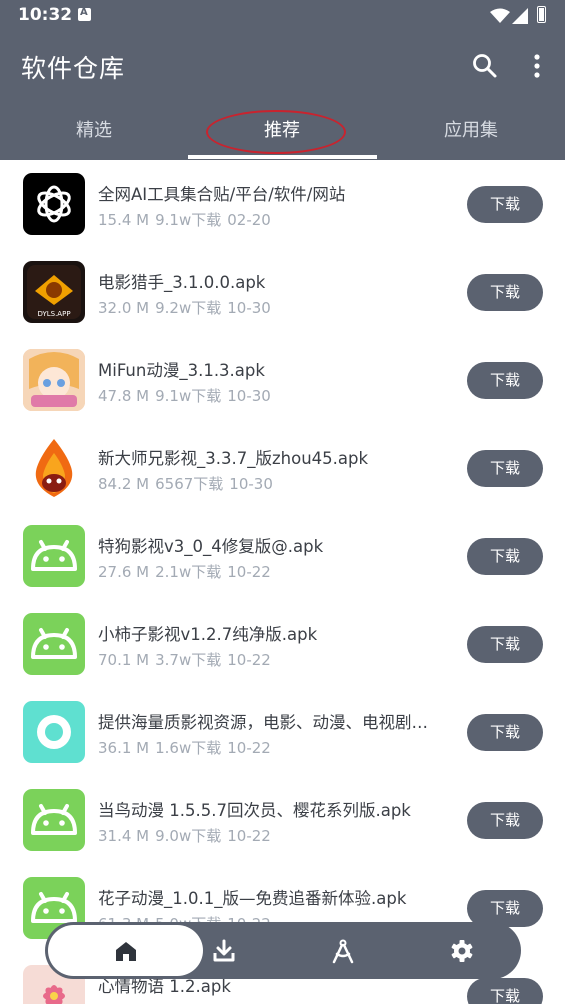 Image resolution: width=565 pixels, height=1004 pixels. I want to click on list-item: 小柿子影视v1.2.7纯净版.apk 70.1 M 3.7w下载 10-22 下载, so click(282, 644).